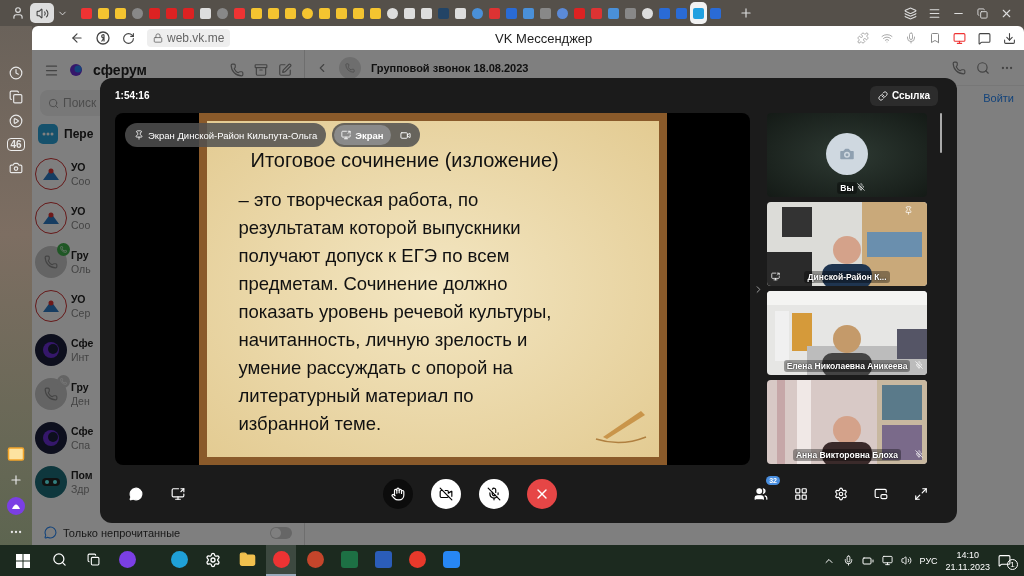  What do you see at coordinates (356, 396) in the screenshot?
I see `slide-text-line: литературный материал по` at bounding box center [356, 396].